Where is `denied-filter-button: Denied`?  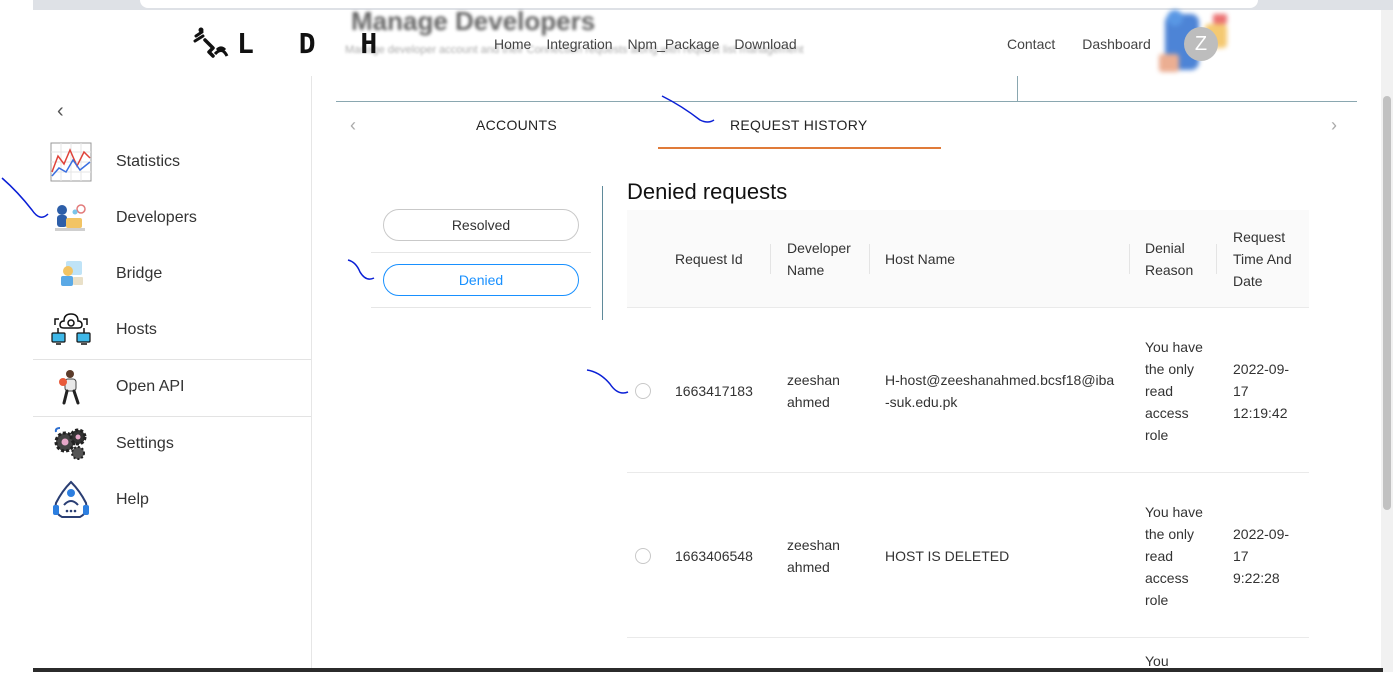
denied-filter-button: Denied is located at coordinates (481, 280).